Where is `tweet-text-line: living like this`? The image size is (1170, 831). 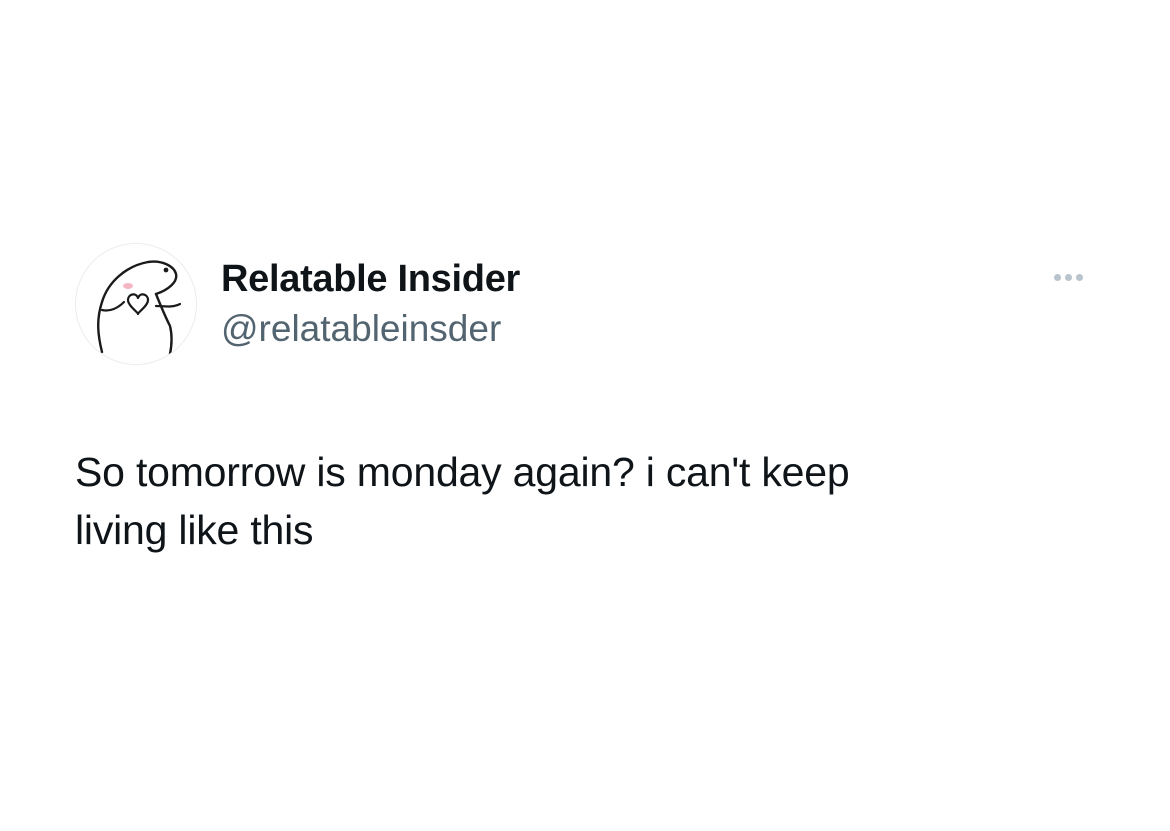 tweet-text-line: living like this is located at coordinates (194, 530).